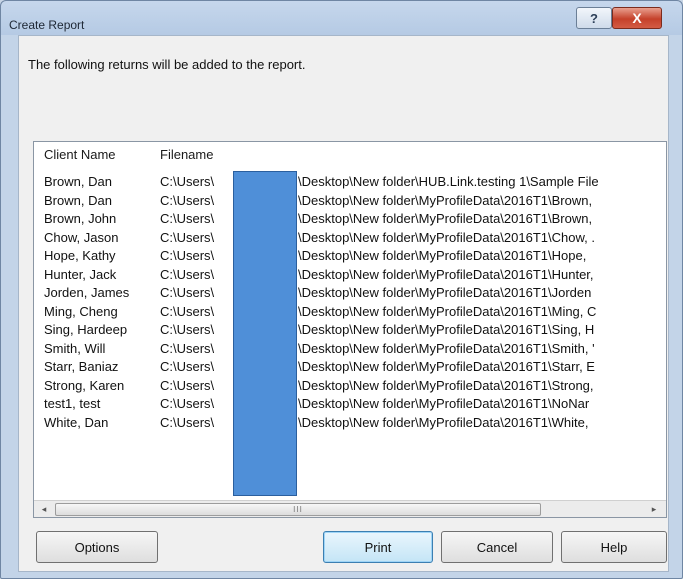 This screenshot has width=683, height=579. Describe the element at coordinates (87, 292) in the screenshot. I see `client-name-cell: Jorden, James` at that location.